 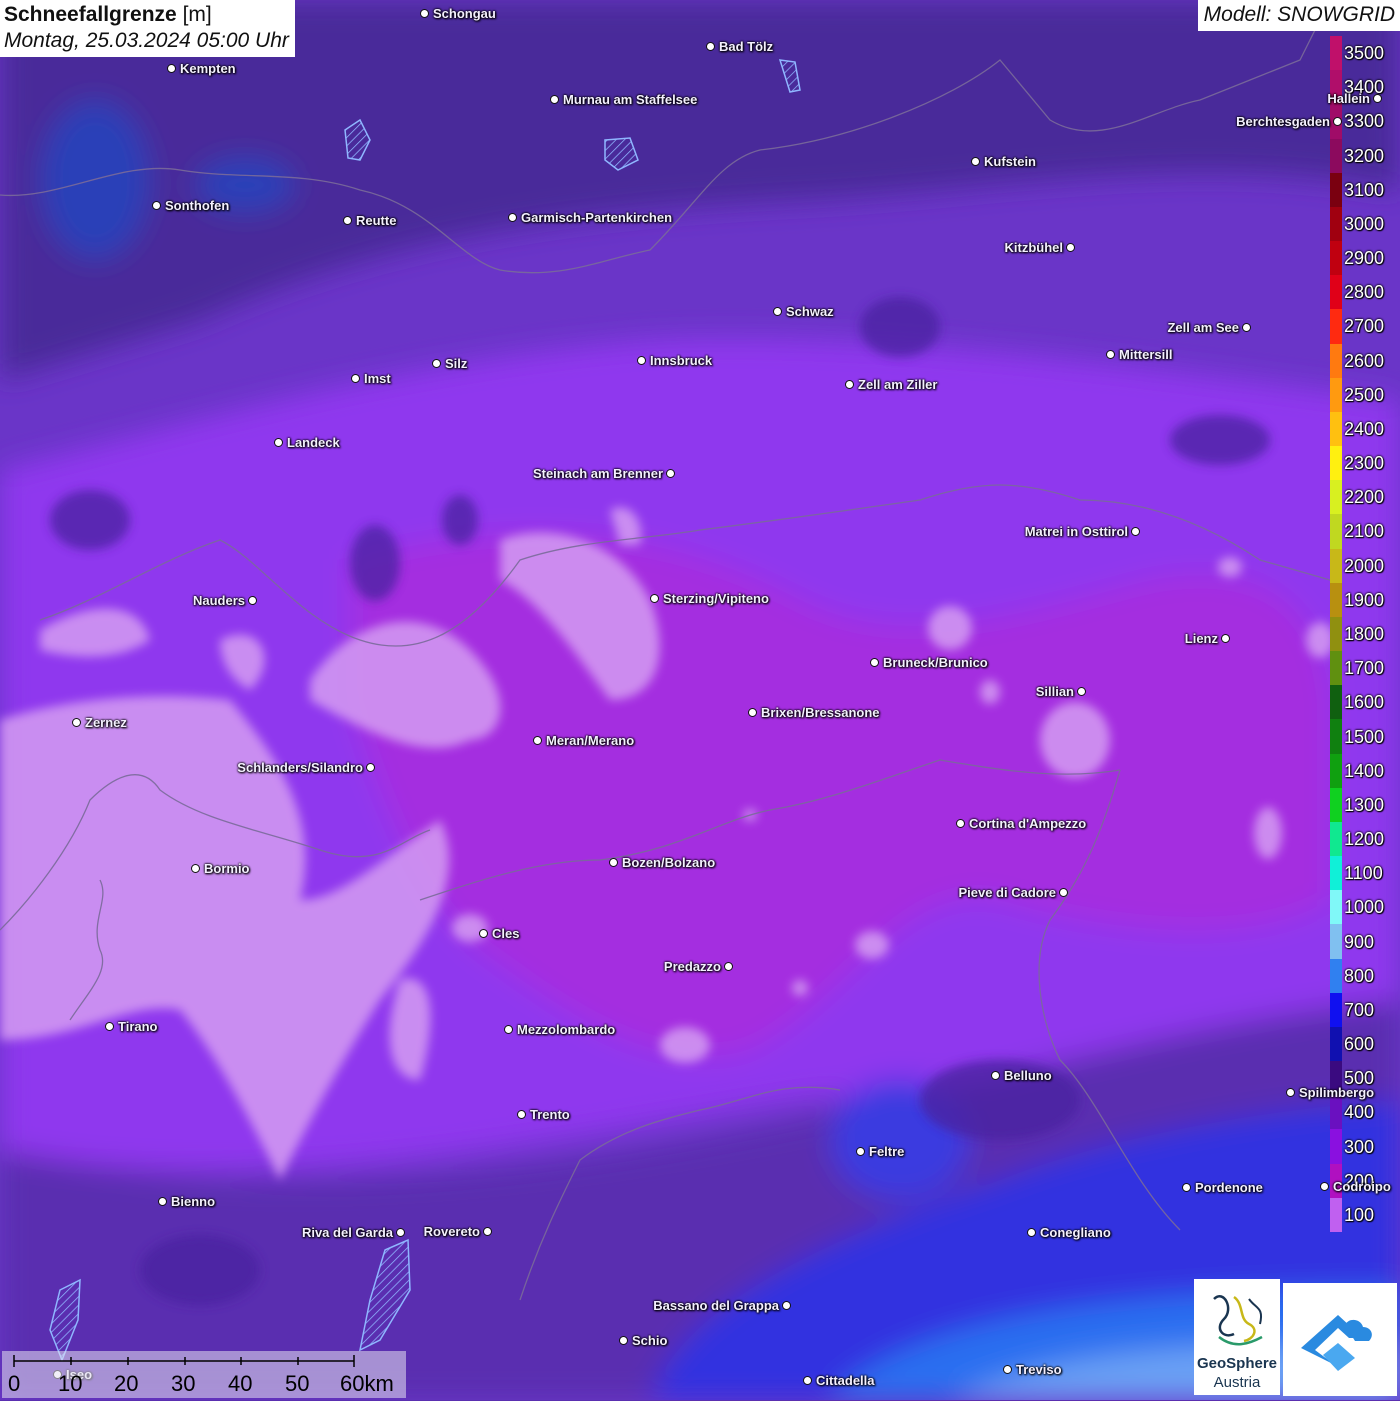 What do you see at coordinates (1364, 53) in the screenshot?
I see `legend-label: 3500` at bounding box center [1364, 53].